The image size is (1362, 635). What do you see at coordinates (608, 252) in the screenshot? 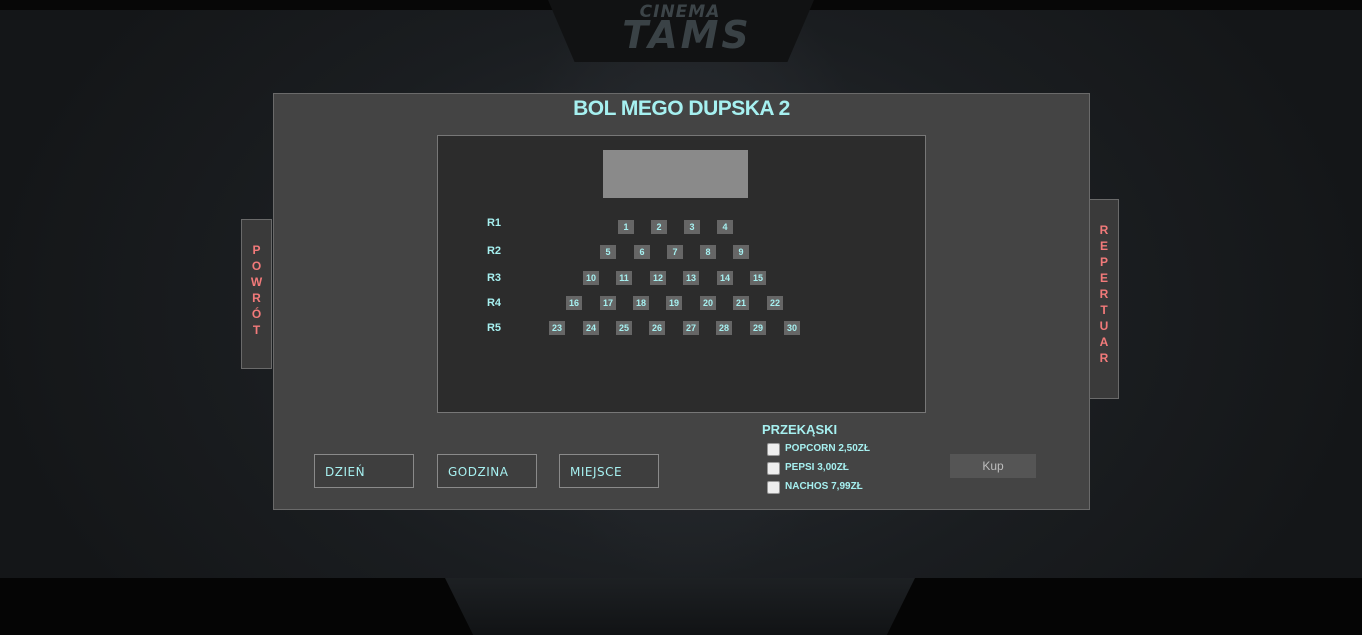
I see `seat: 5` at bounding box center [608, 252].